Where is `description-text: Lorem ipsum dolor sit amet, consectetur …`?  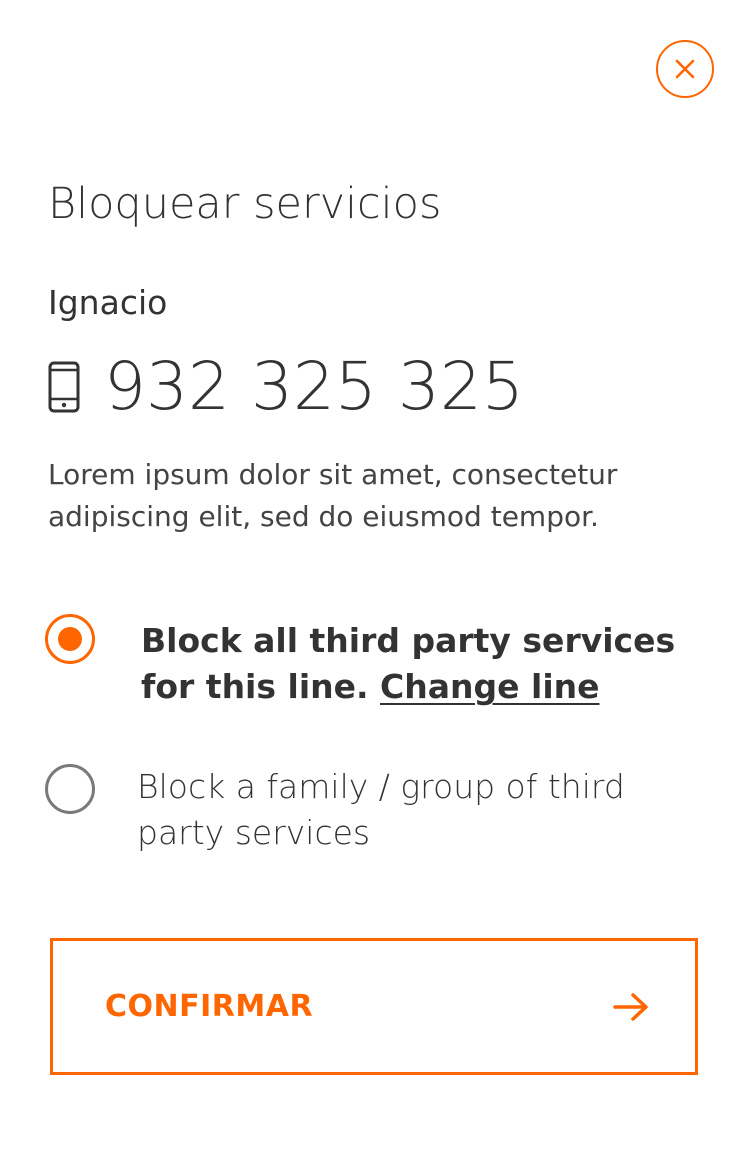 description-text: Lorem ipsum dolor sit amet, consectetur … is located at coordinates (333, 495).